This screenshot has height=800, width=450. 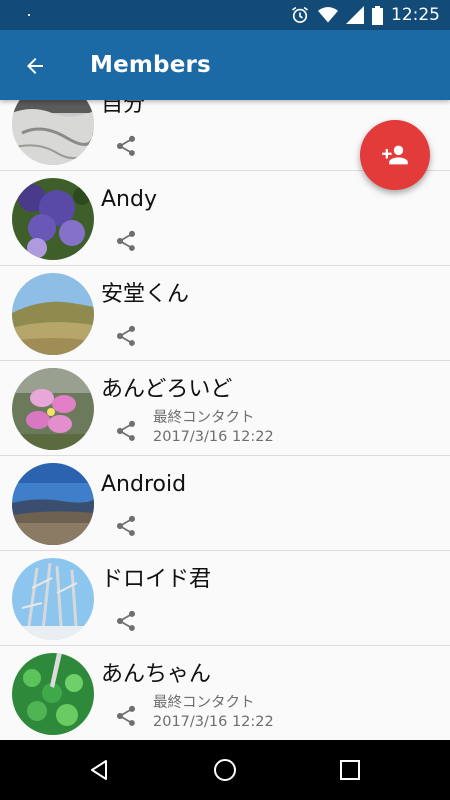 I want to click on wifi-icon, so click(x=328, y=15).